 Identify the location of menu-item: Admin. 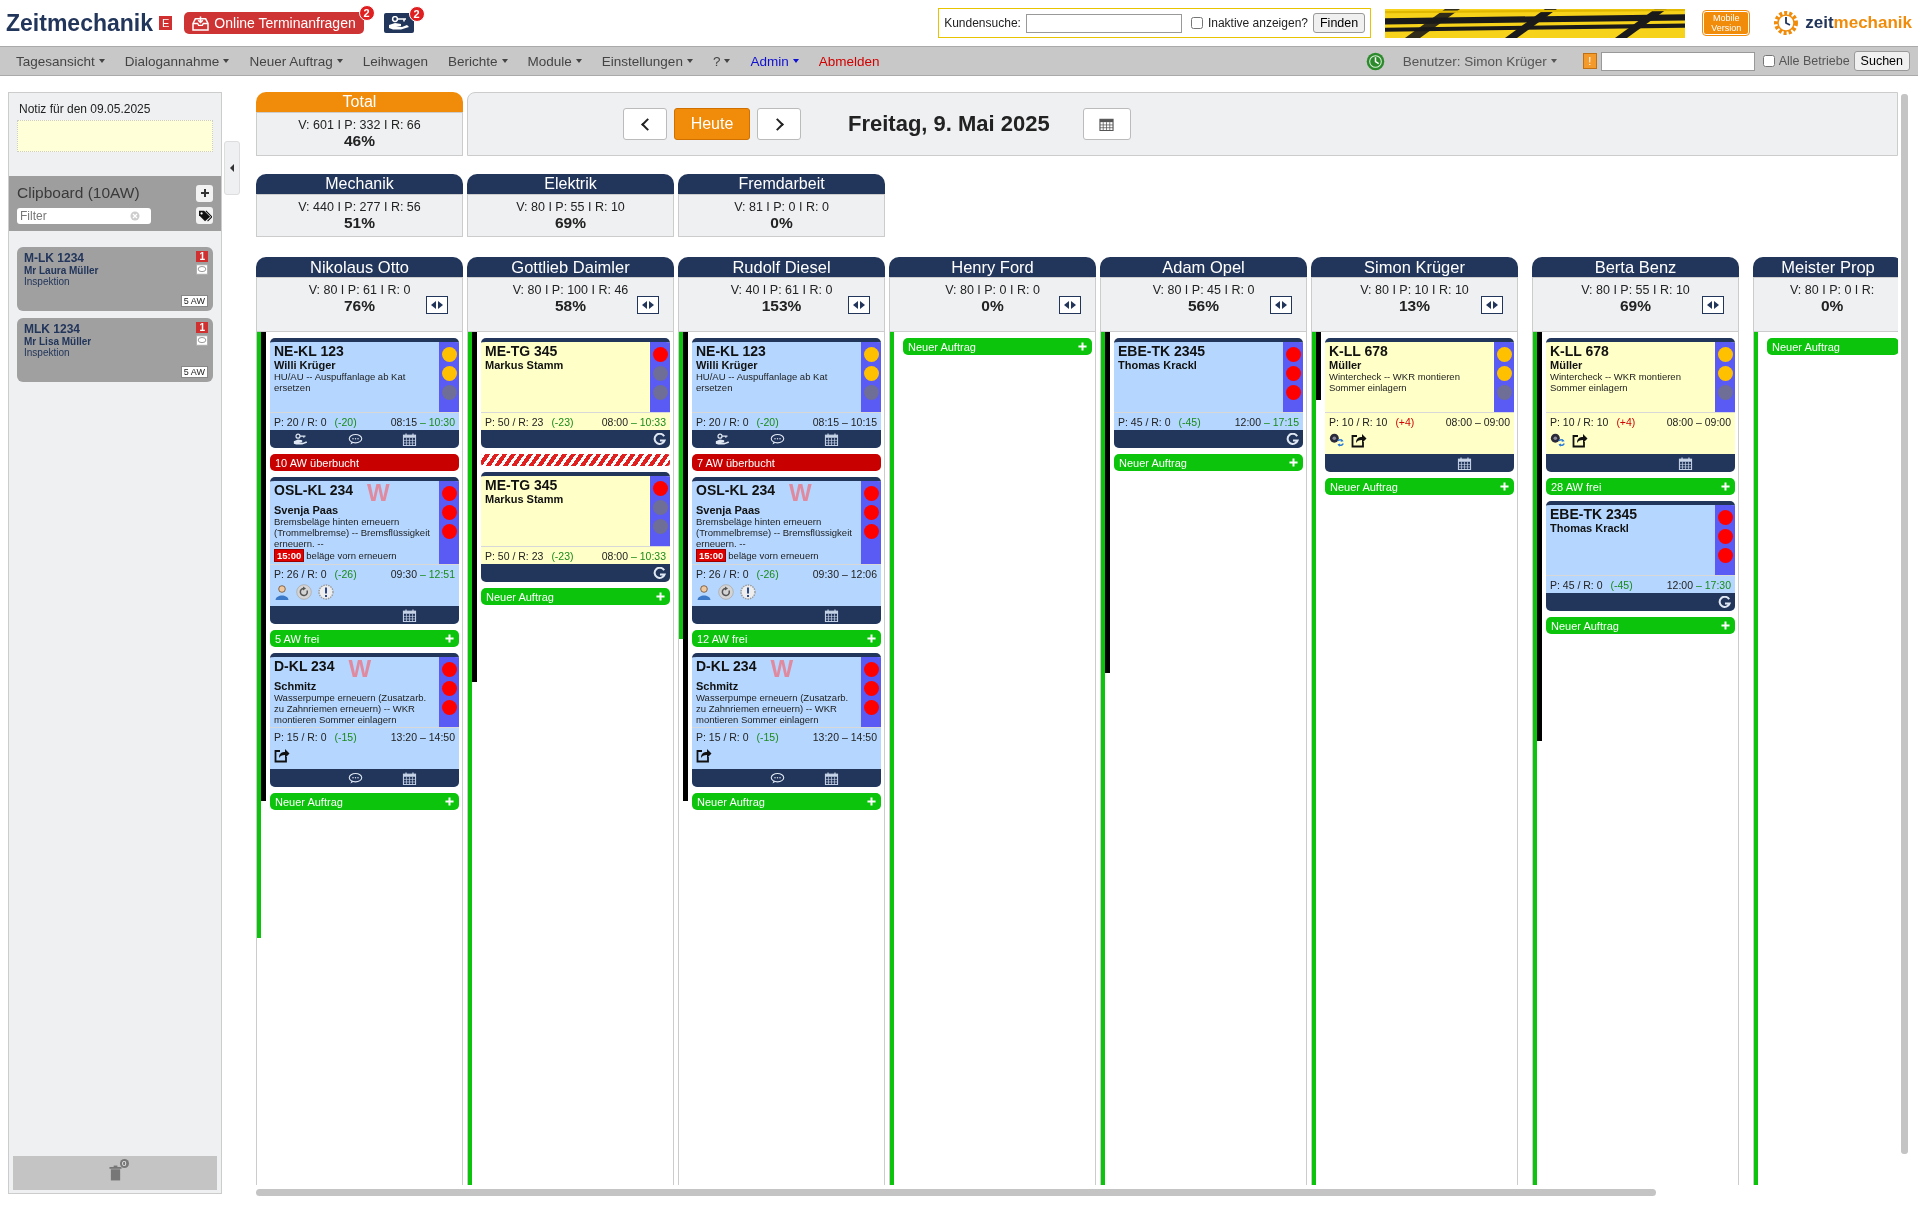
(774, 61).